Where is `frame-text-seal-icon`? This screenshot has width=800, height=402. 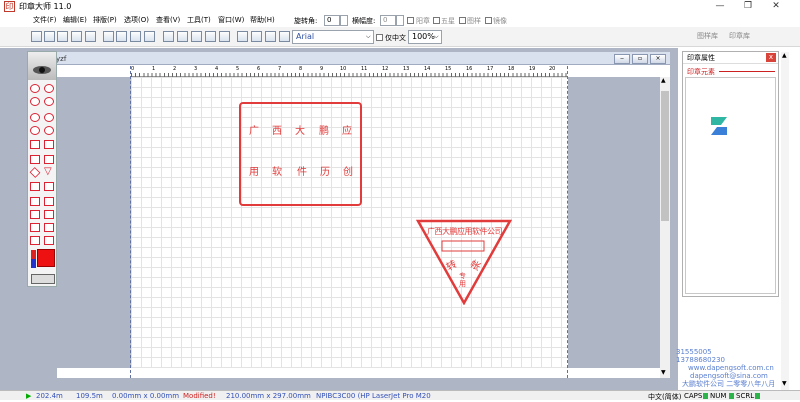 frame-text-seal-icon is located at coordinates (49, 201).